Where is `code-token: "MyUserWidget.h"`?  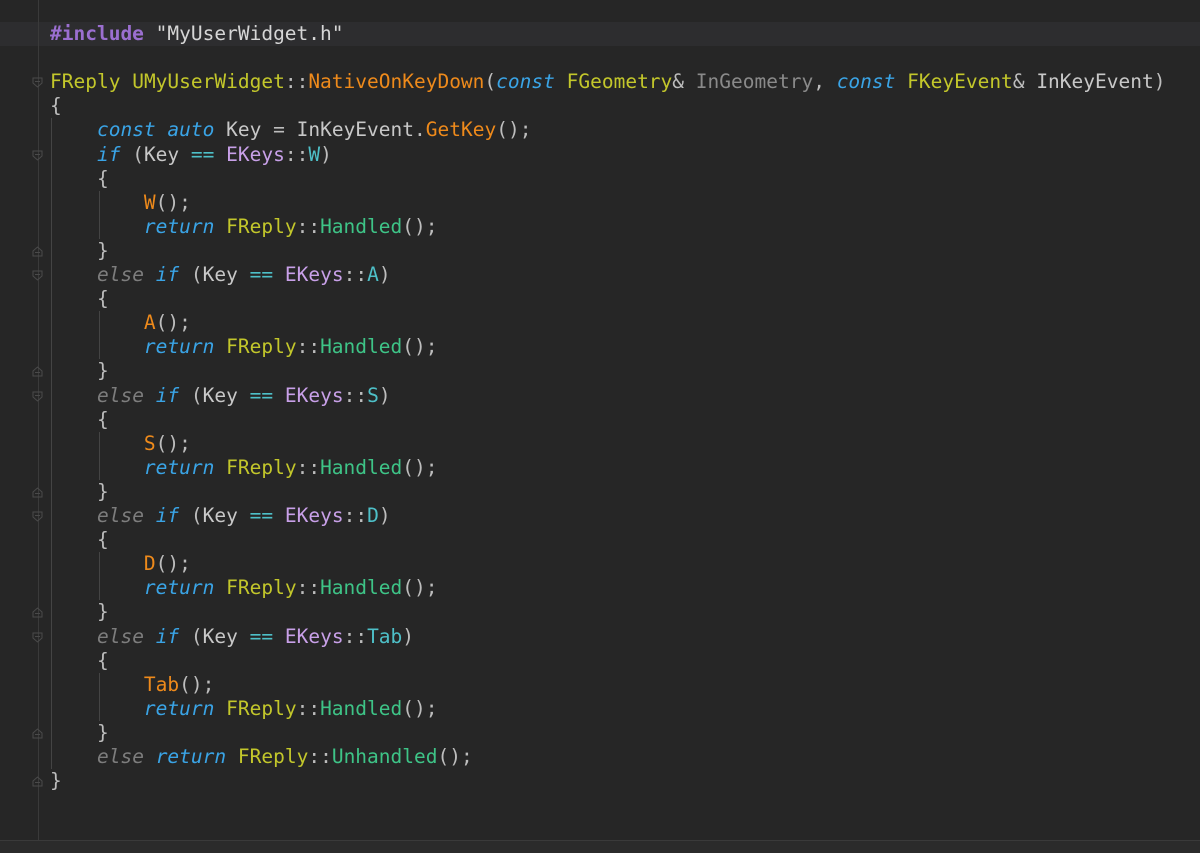 code-token: "MyUserWidget.h" is located at coordinates (249, 33).